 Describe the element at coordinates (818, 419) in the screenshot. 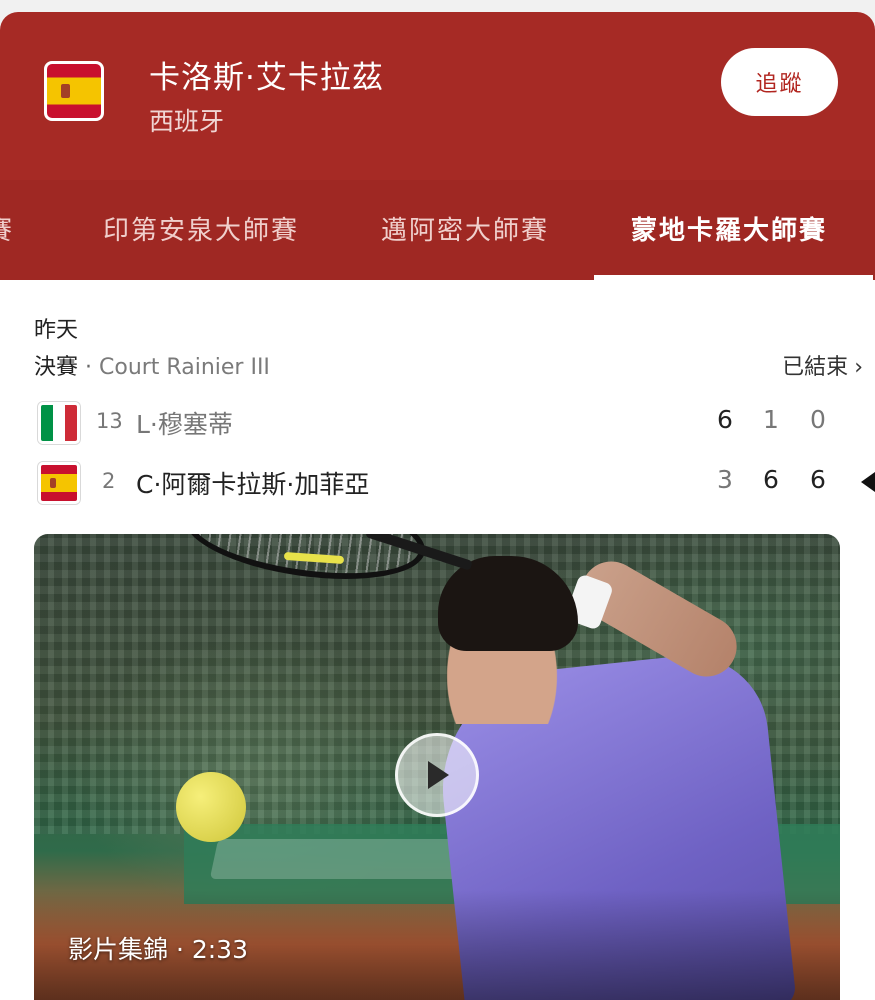

I see `set-score: 0` at that location.